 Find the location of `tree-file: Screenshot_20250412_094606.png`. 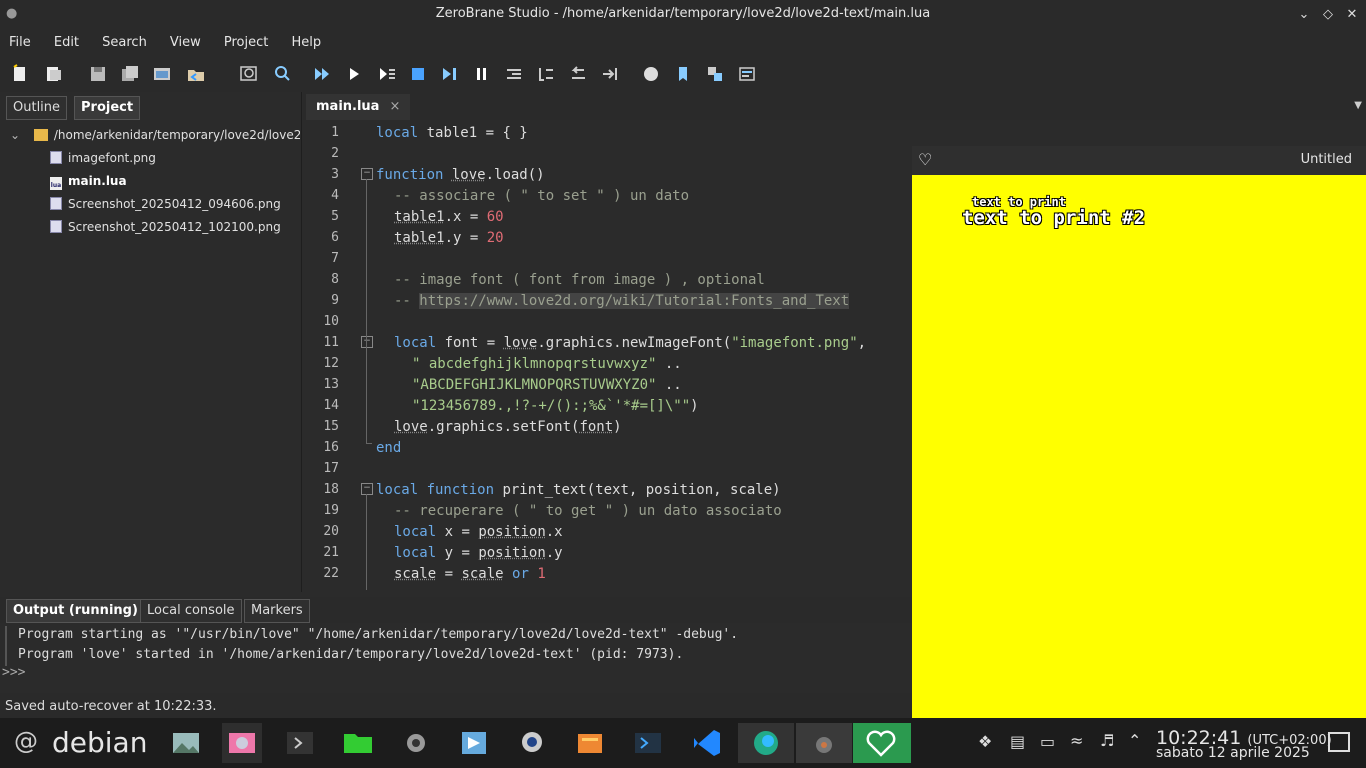

tree-file: Screenshot_20250412_094606.png is located at coordinates (165, 204).